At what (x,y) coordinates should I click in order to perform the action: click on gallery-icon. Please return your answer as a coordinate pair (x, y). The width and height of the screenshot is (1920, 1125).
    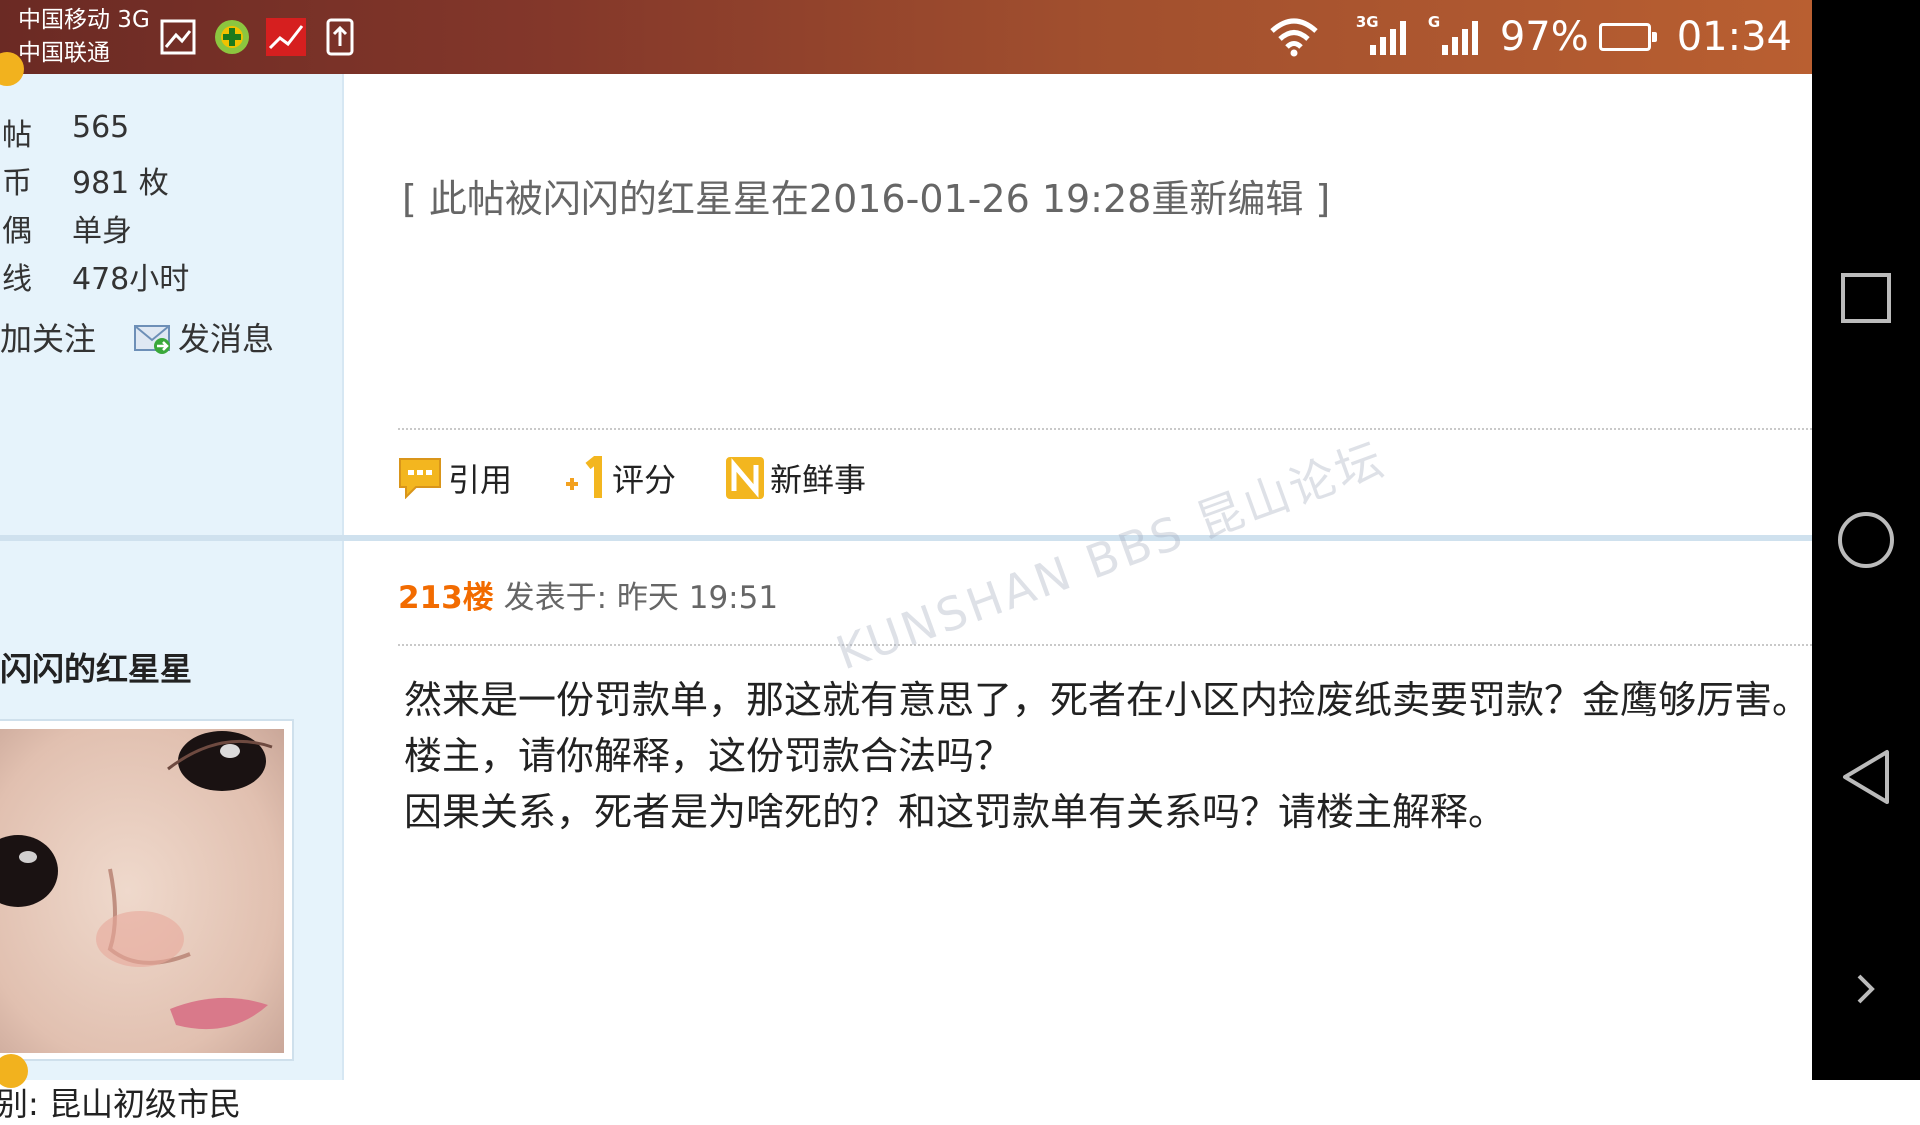
    Looking at the image, I should click on (178, 37).